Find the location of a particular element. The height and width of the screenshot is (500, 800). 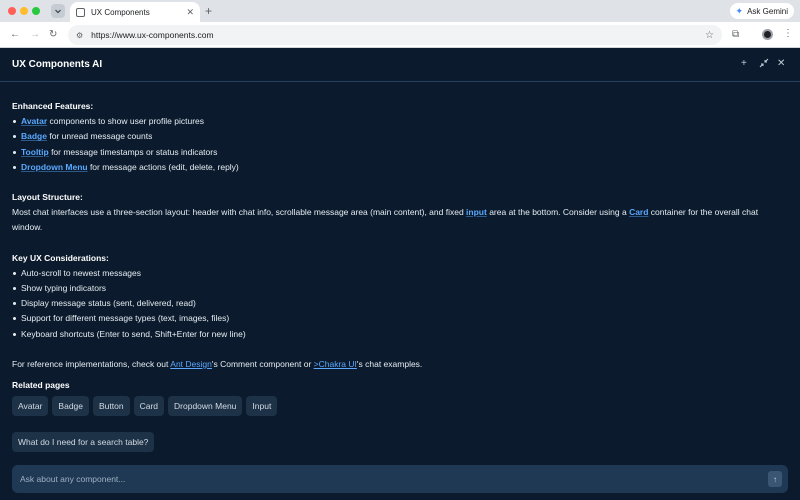

paragraph-text: For reference implementations, check out is located at coordinates (91, 363).